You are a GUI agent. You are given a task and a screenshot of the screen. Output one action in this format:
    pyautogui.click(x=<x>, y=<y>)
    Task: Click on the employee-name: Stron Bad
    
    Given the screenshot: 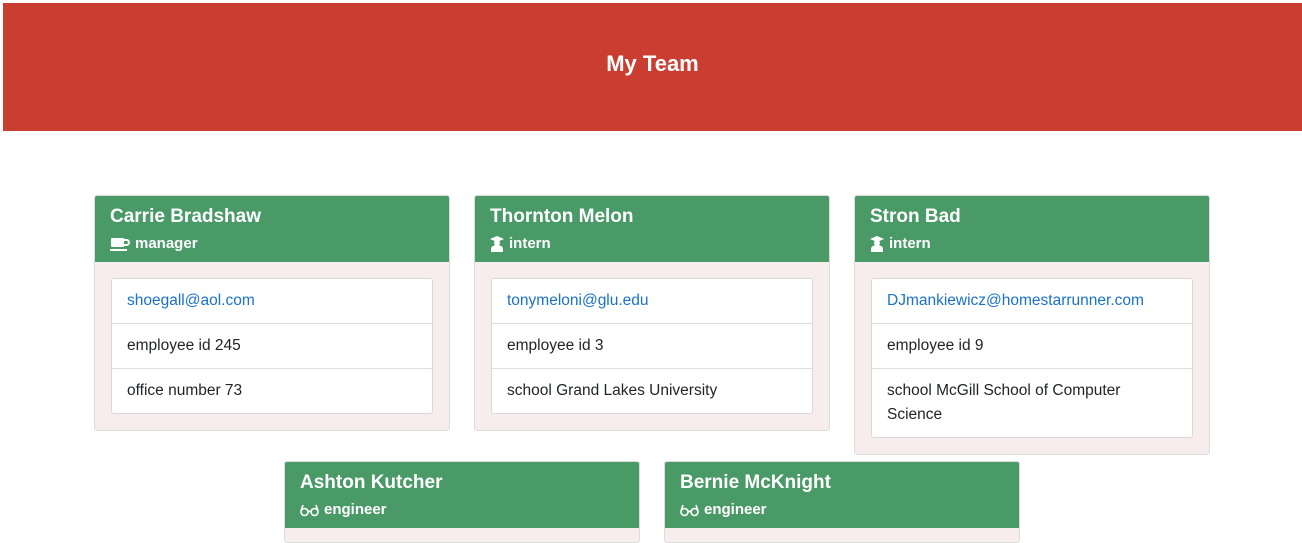 What is the action you would take?
    pyautogui.click(x=915, y=216)
    